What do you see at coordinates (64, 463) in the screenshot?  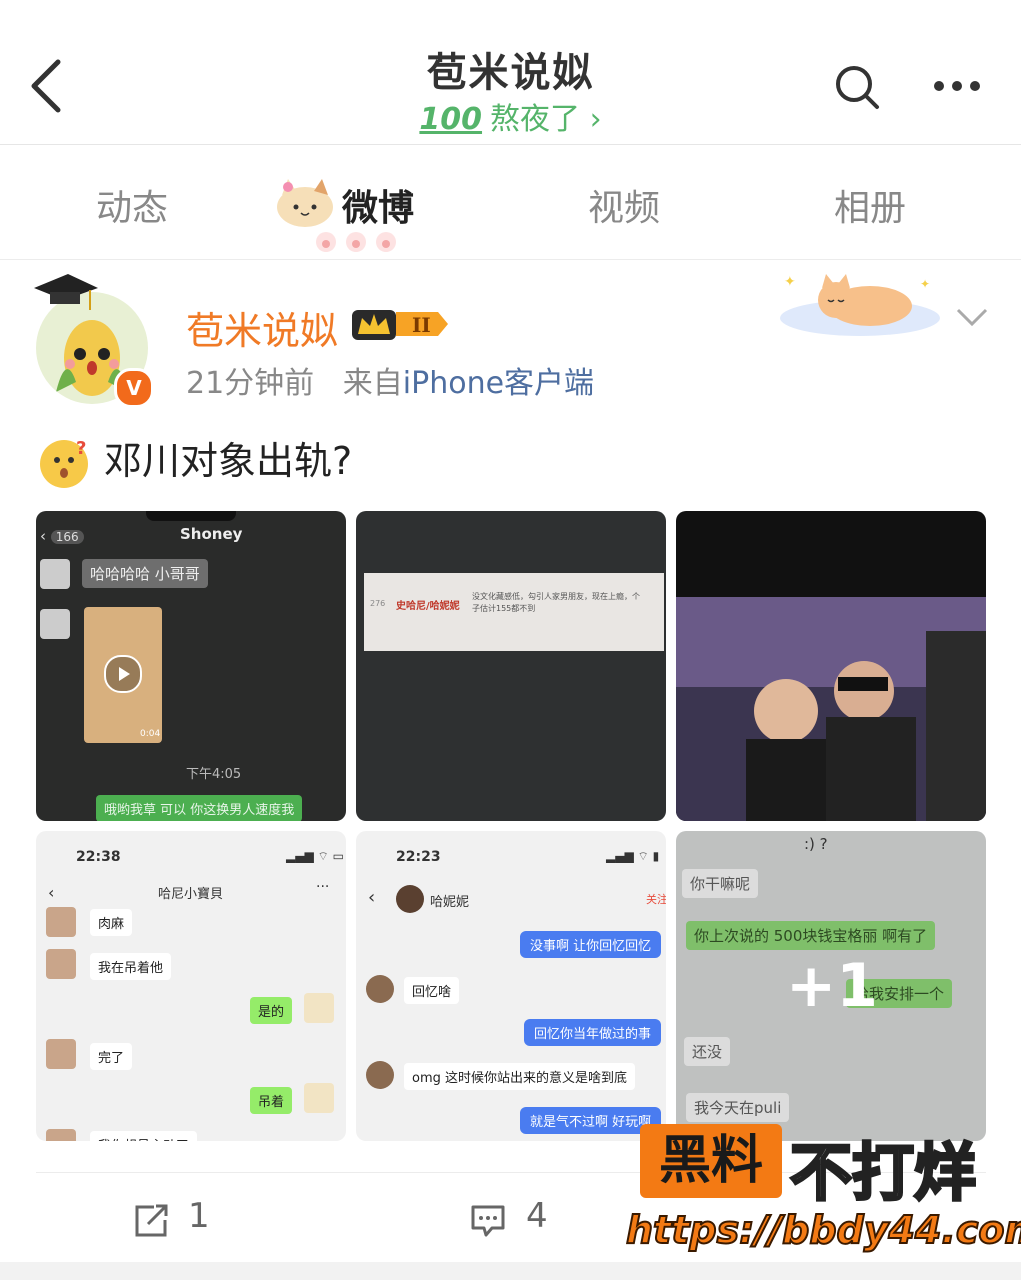 I see `thinking-face-emoji-icon: ?` at bounding box center [64, 463].